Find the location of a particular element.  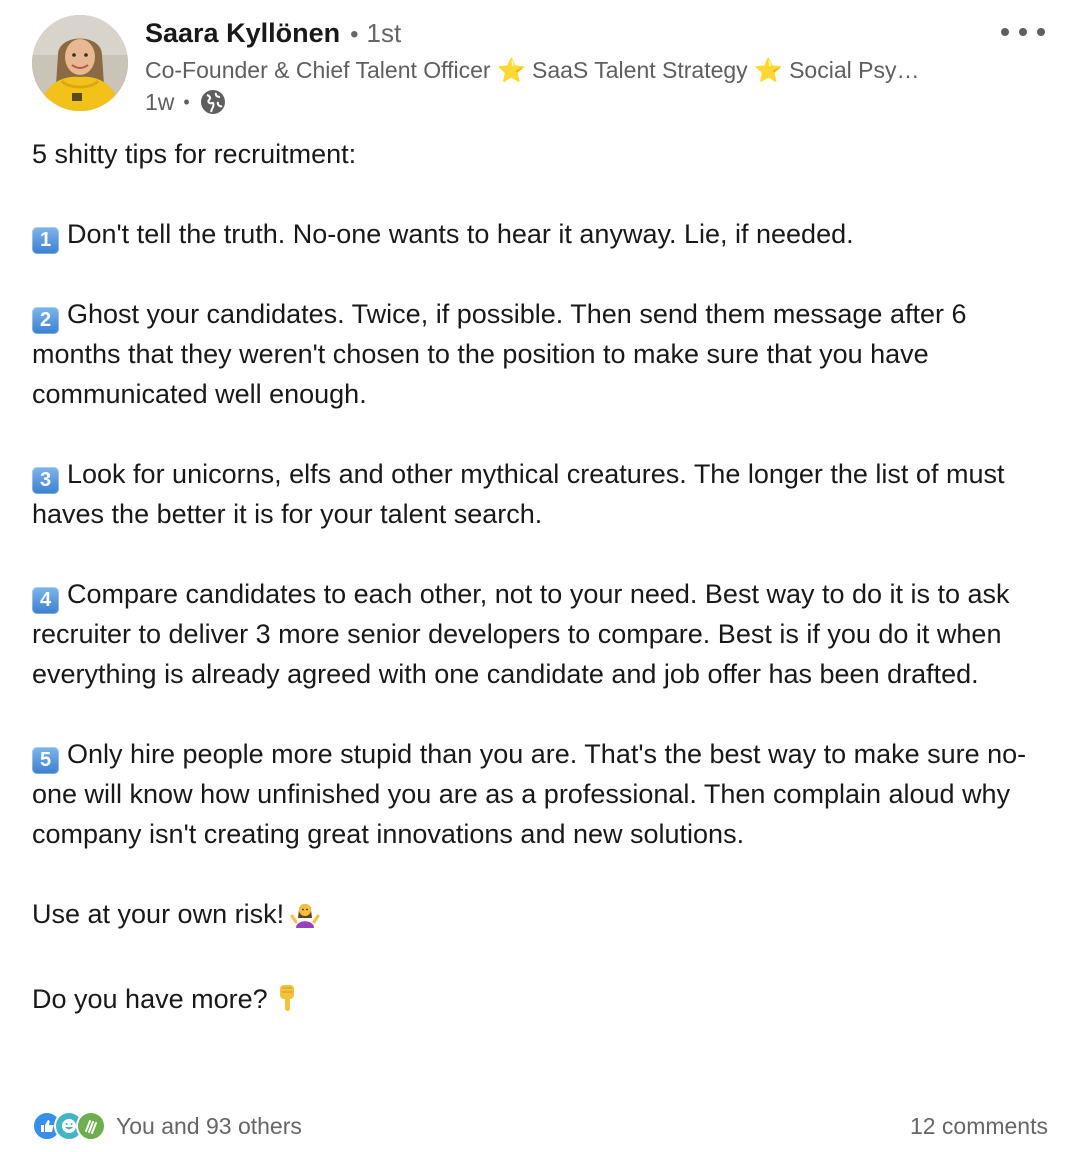

social-counts: You and 93 others 12 comments is located at coordinates (540, 1126).